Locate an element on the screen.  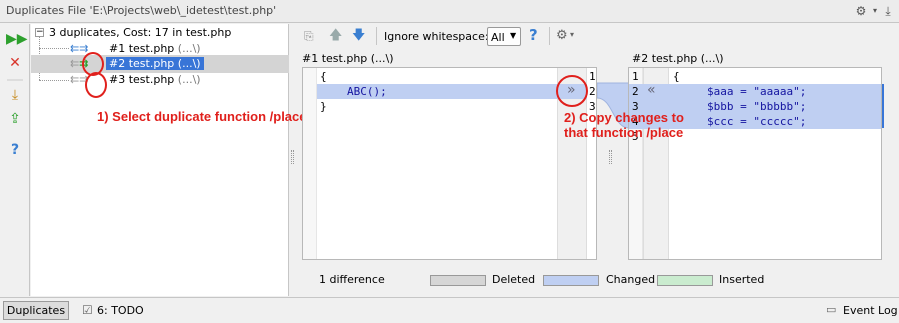
todo-tab: 6: TODO is located at coordinates (120, 310).